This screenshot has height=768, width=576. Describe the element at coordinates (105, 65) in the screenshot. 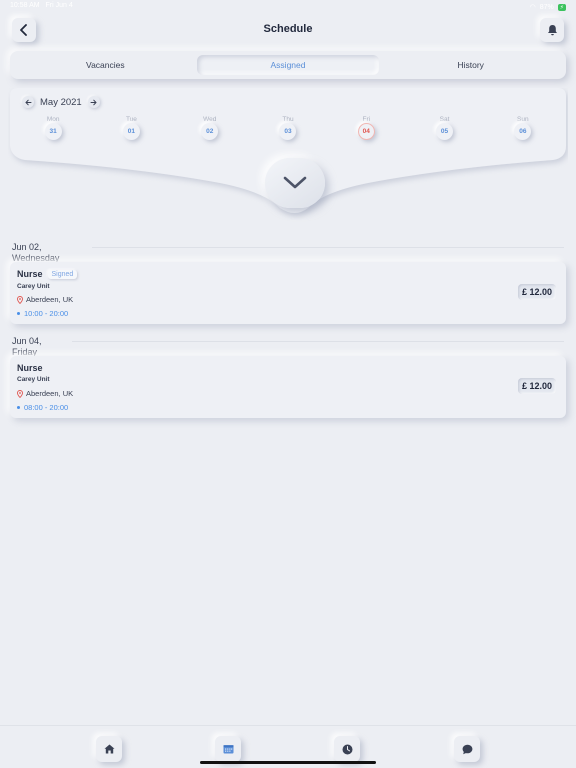

I see `tab-vacancies: Vacancies` at that location.